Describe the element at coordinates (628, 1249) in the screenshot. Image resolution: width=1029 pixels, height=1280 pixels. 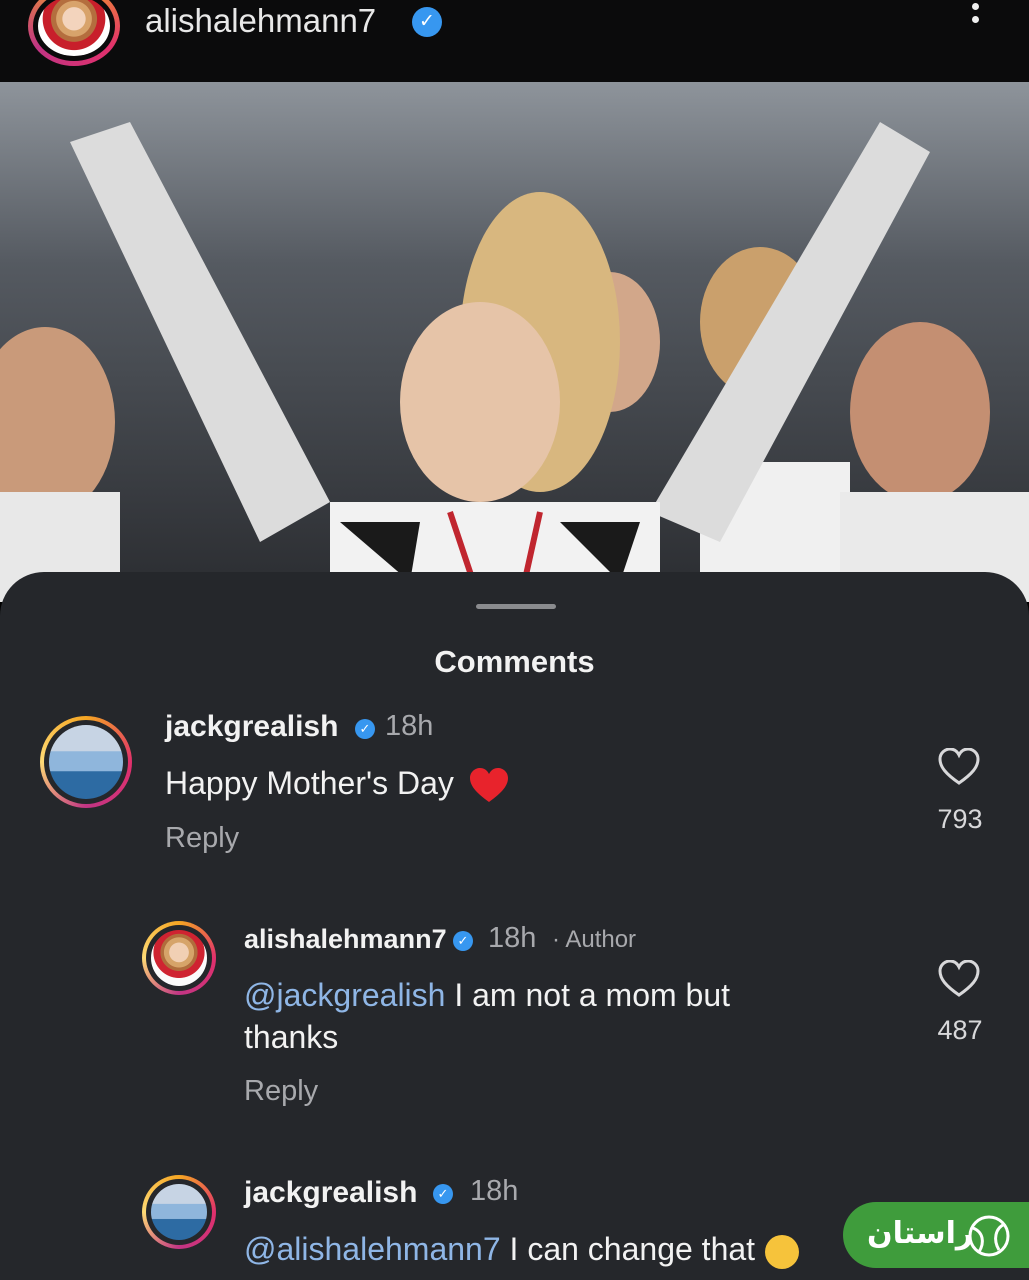
I see `comment-body: I can change that` at that location.